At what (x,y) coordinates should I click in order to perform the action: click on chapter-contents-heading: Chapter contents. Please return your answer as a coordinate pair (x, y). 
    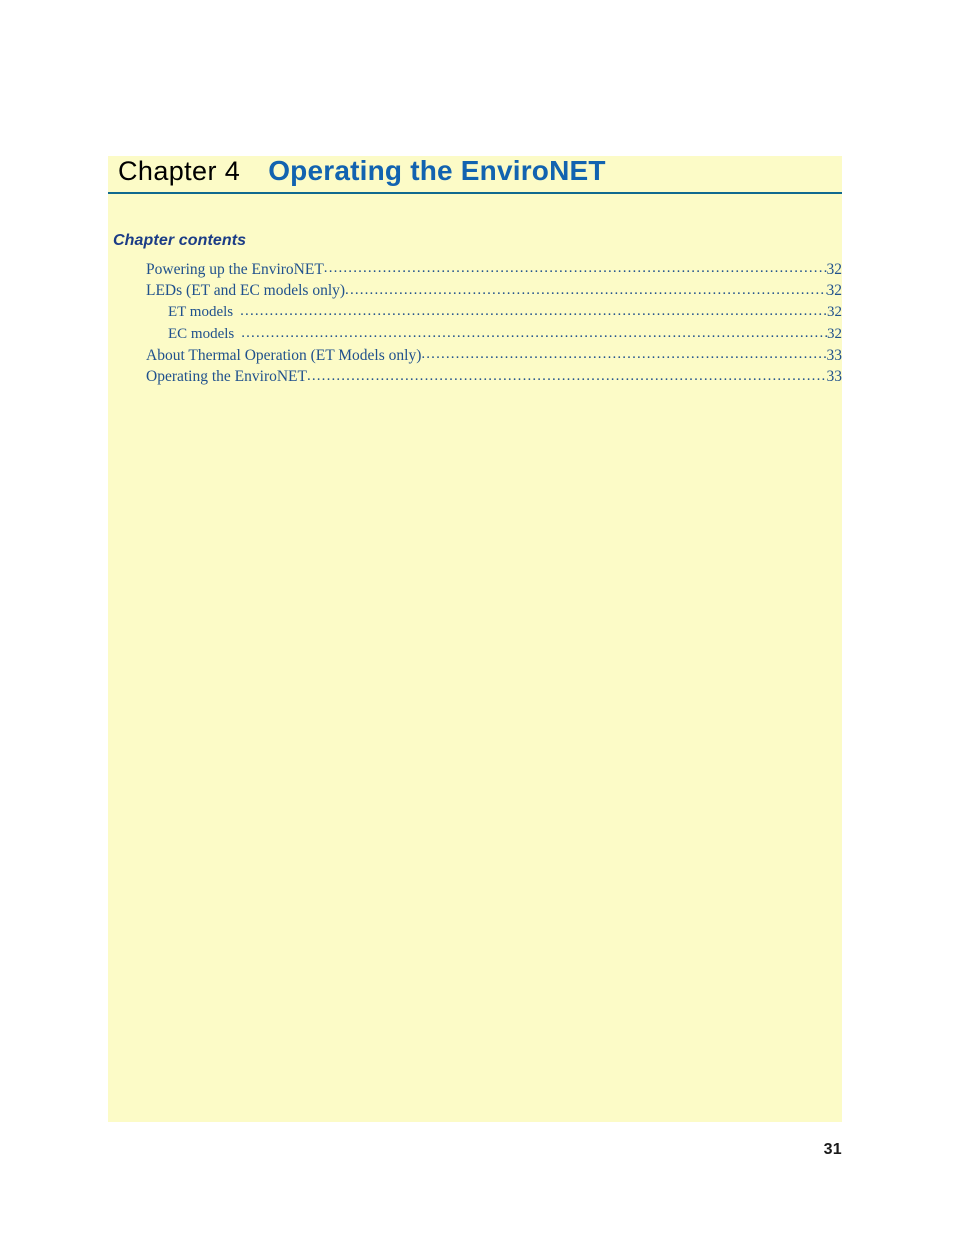
    Looking at the image, I should click on (180, 240).